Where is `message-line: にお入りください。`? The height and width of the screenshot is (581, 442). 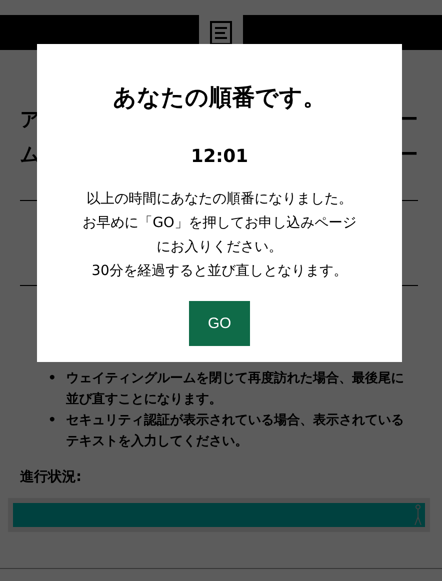 message-line: にお入りください。 is located at coordinates (220, 247).